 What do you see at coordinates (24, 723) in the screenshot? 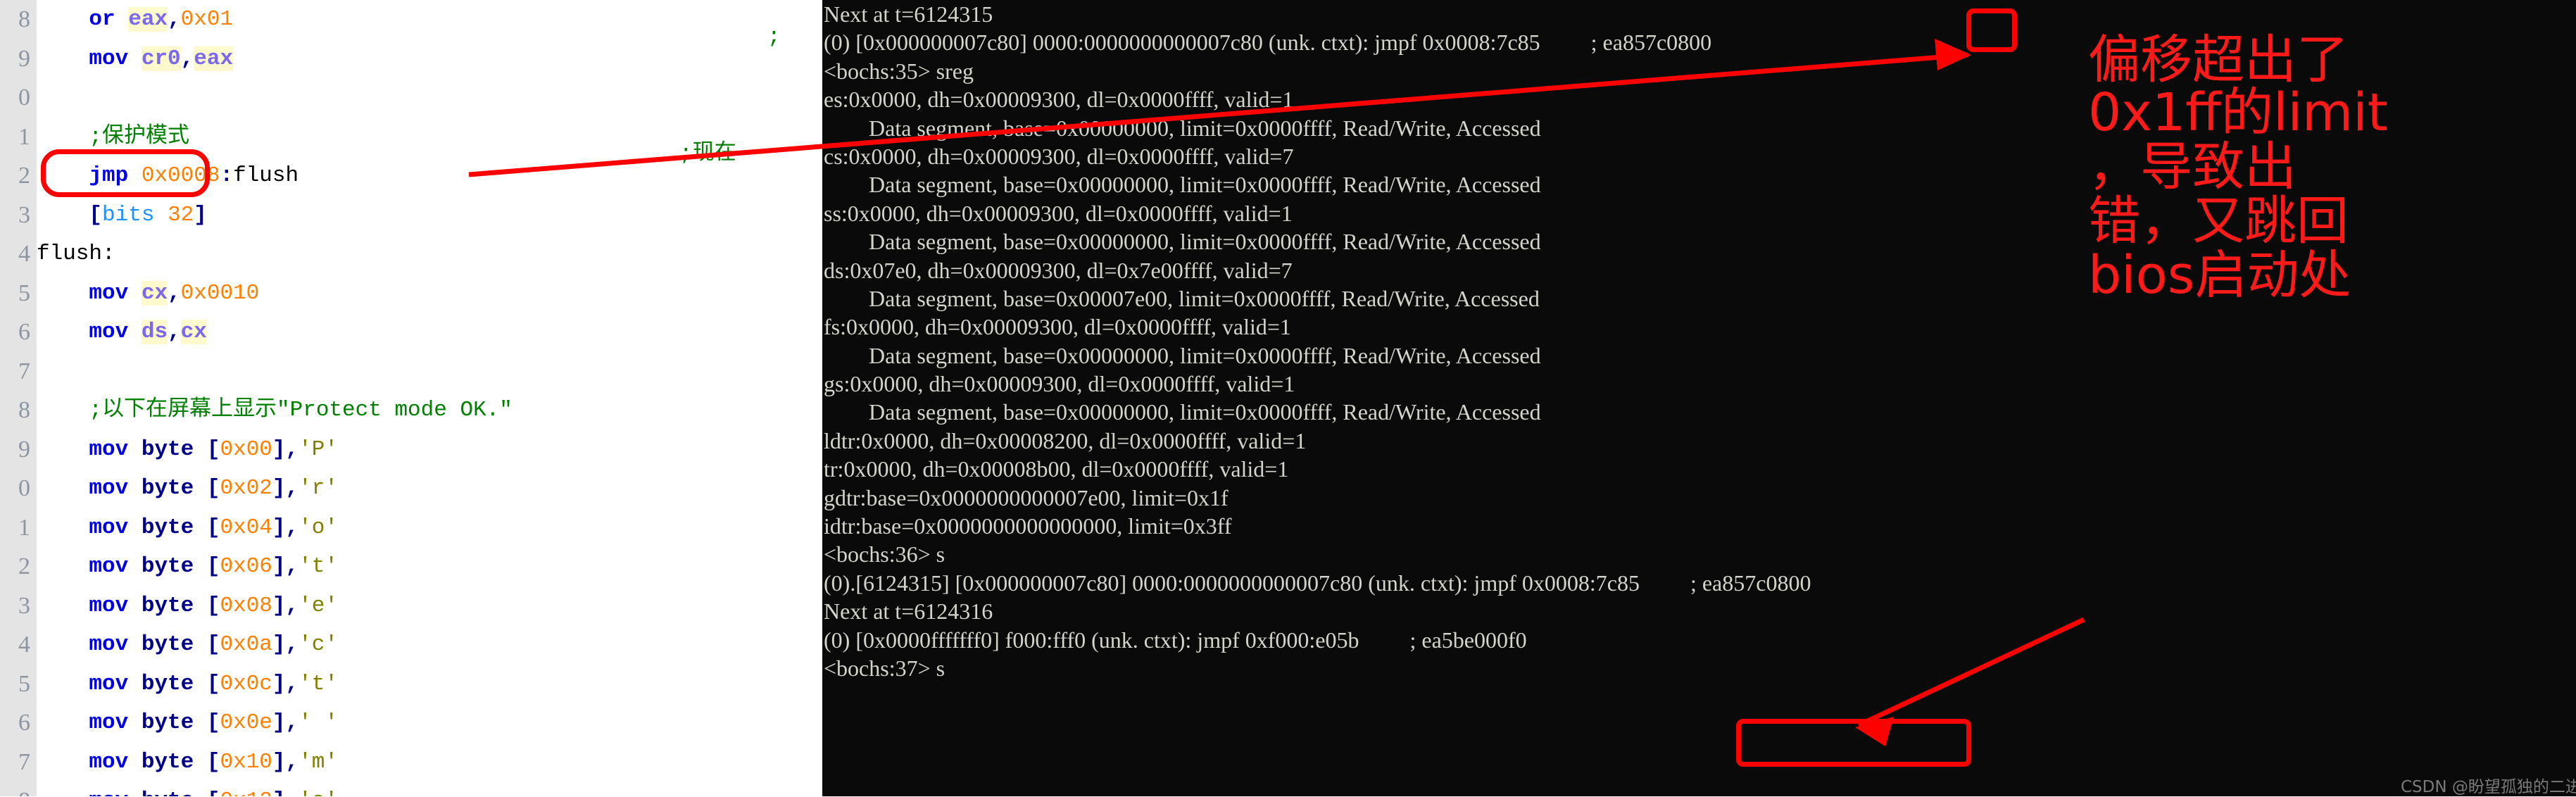
I see `line-number: 6` at bounding box center [24, 723].